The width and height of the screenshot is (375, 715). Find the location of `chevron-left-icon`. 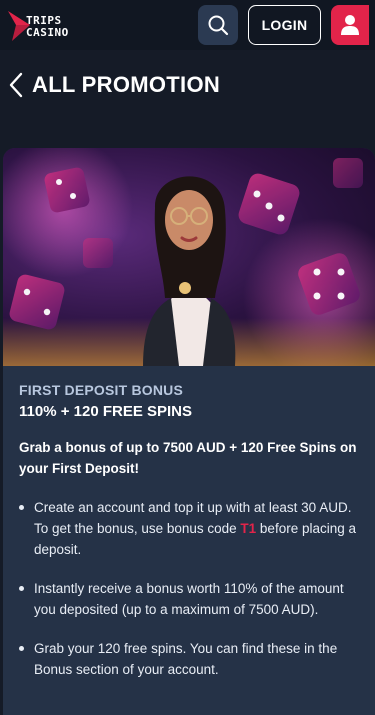

chevron-left-icon is located at coordinates (16, 85).